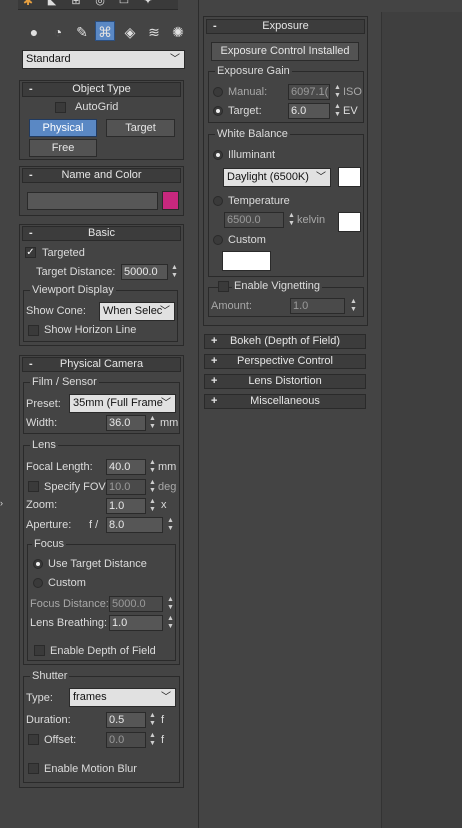 This screenshot has height=828, width=462. What do you see at coordinates (97, 564) in the screenshot?
I see `use-target-distance-label: Use Target Distance` at bounding box center [97, 564].